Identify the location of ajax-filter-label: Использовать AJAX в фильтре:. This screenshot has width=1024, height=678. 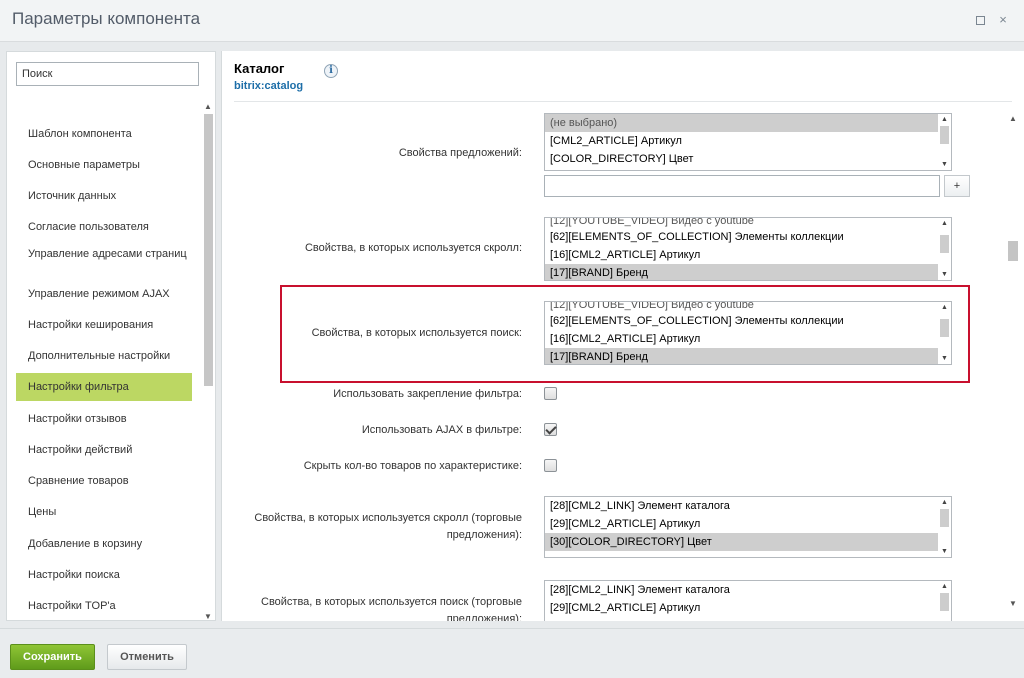
(441, 430).